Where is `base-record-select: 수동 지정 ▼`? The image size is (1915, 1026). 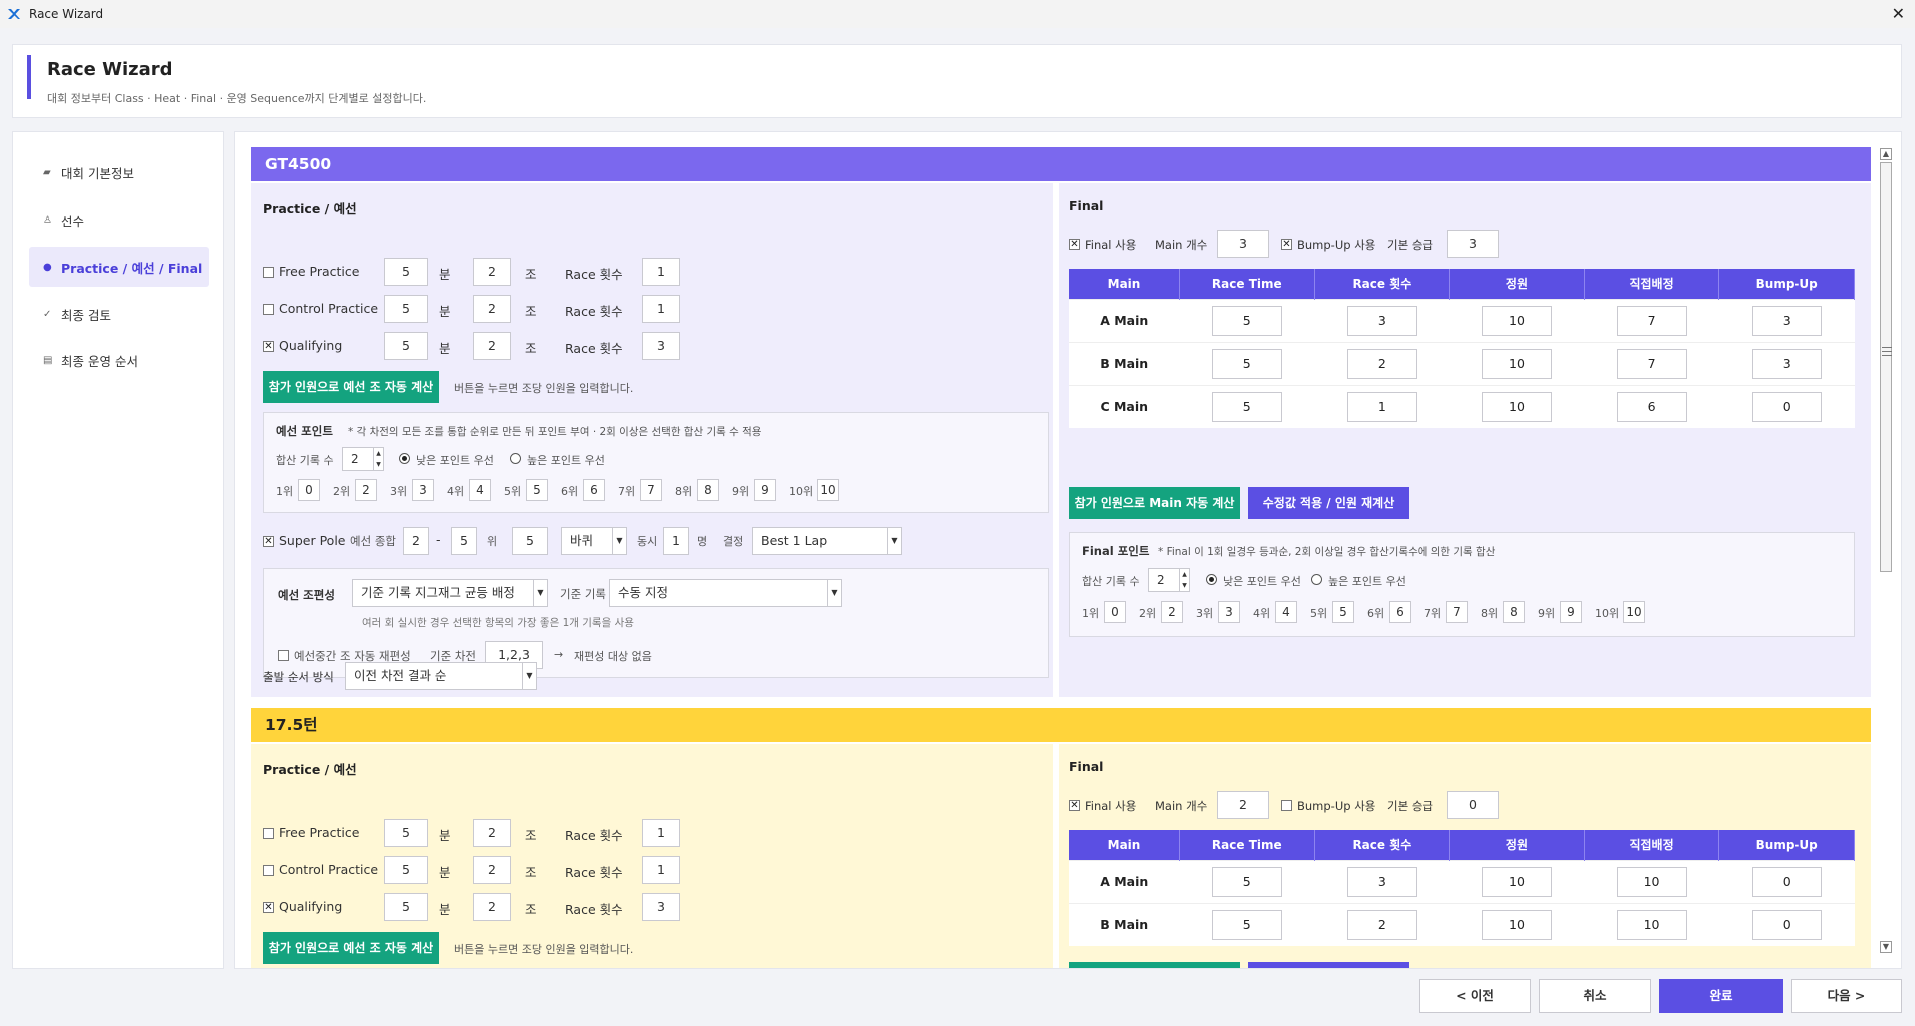
base-record-select: 수동 지정 ▼ is located at coordinates (725, 593).